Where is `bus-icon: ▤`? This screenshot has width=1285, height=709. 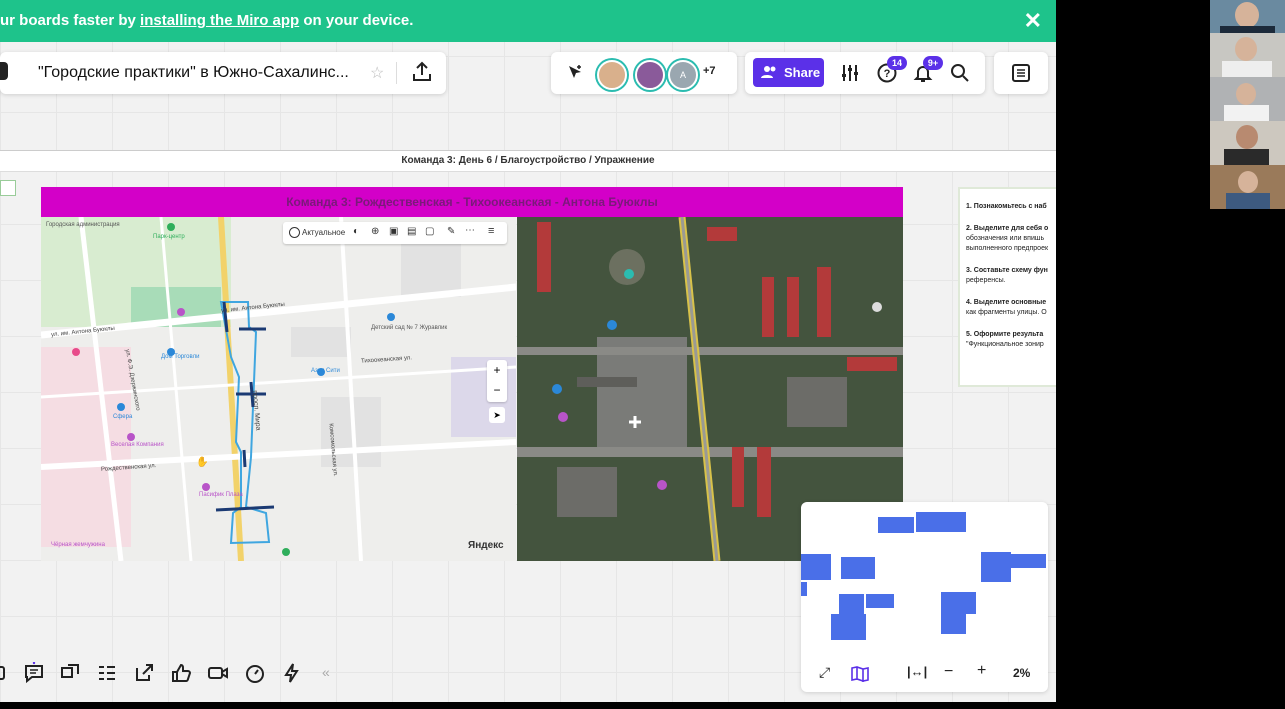 bus-icon: ▤ is located at coordinates (411, 231).